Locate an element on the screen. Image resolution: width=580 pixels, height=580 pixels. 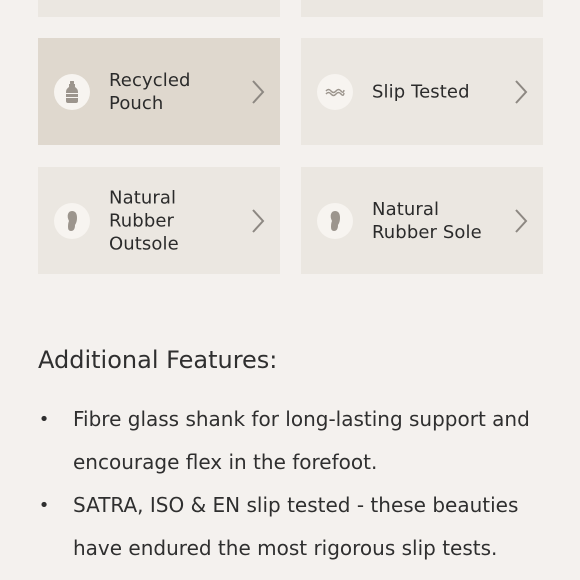
feature-tile-recycled-pouch: Recycled Pouch is located at coordinates (159, 91).